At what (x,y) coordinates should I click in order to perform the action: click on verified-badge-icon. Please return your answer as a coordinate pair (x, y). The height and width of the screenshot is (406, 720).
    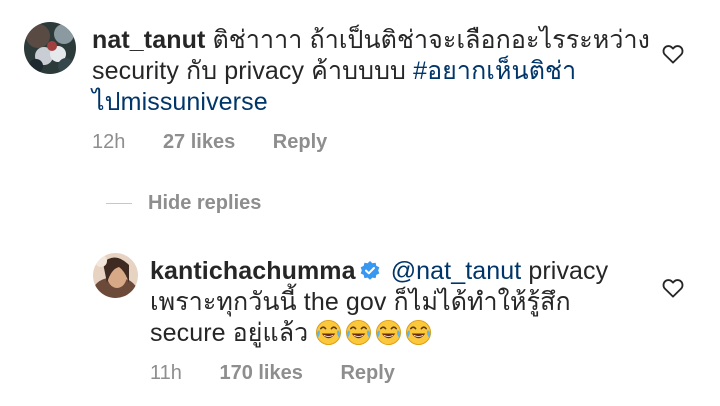
    Looking at the image, I should click on (369, 270).